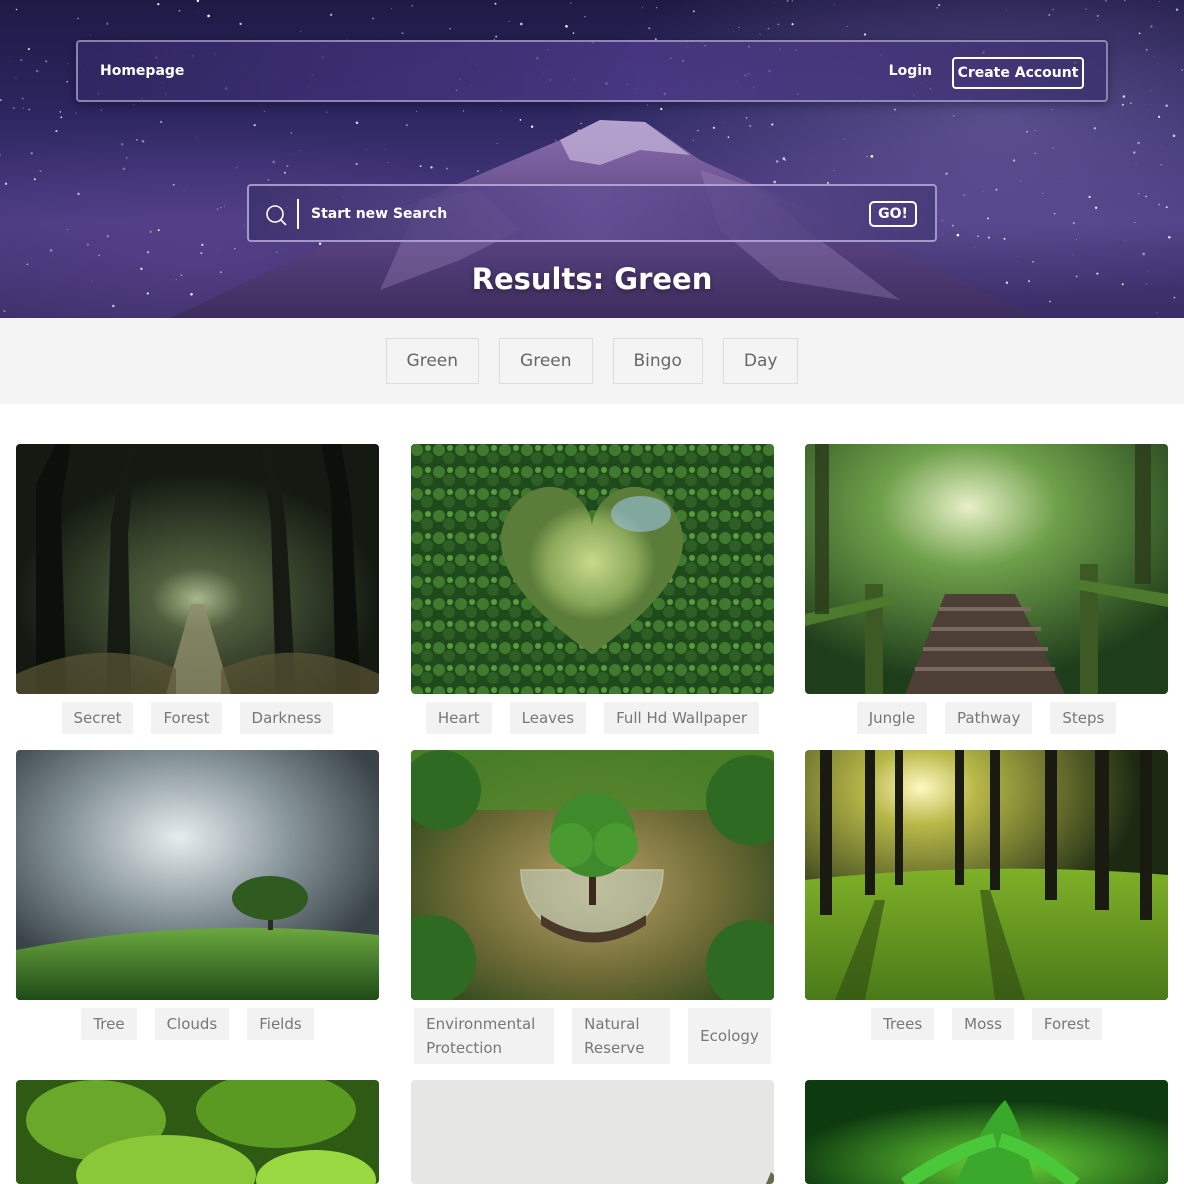 This screenshot has height=1184, width=1184. I want to click on search-input, so click(581, 214).